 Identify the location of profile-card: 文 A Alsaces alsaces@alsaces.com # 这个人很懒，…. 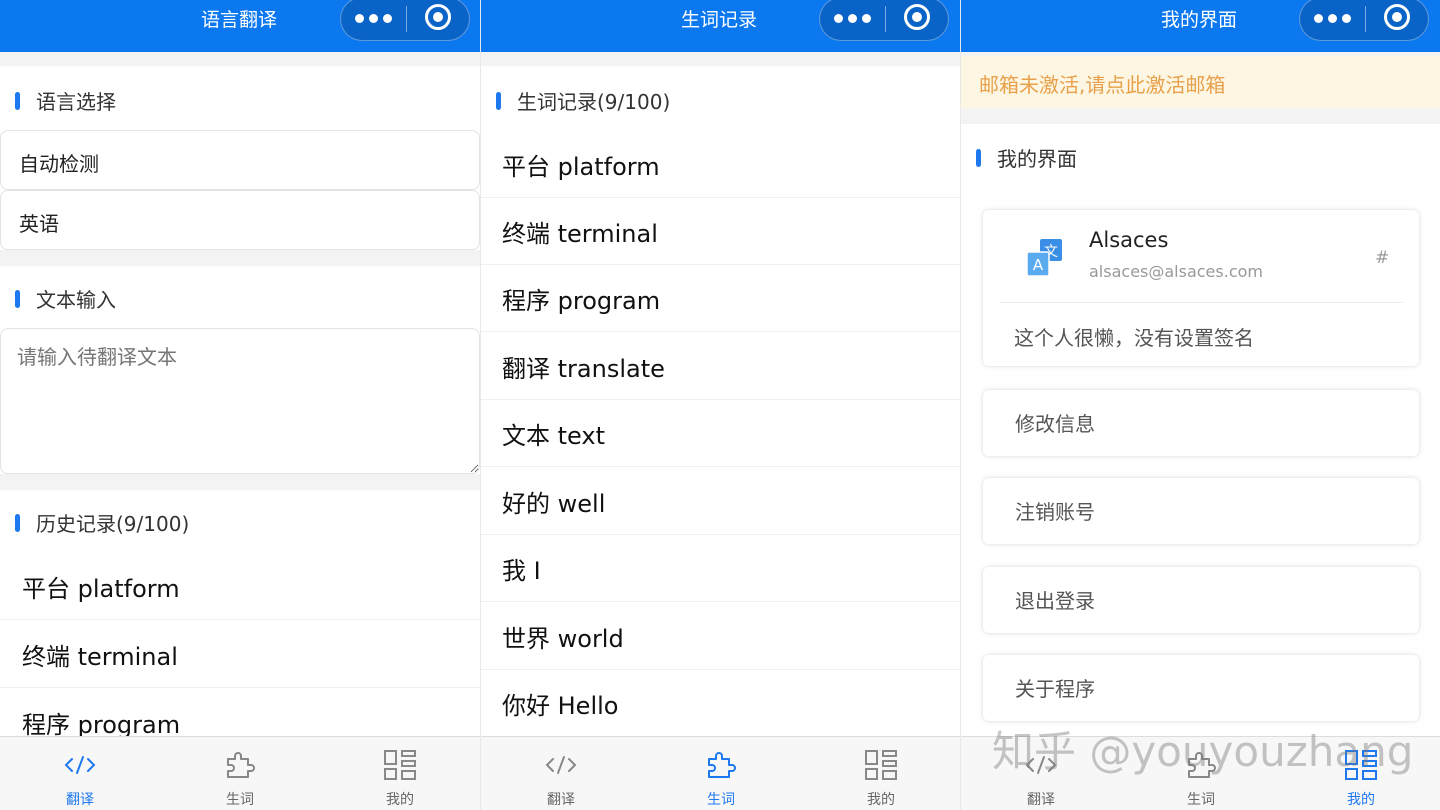
(1201, 288).